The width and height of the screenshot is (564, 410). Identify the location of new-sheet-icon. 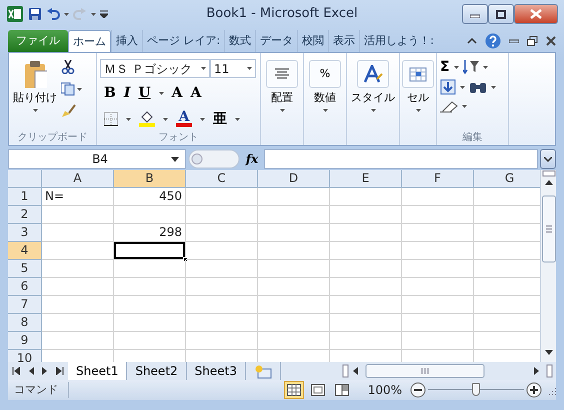
(263, 371).